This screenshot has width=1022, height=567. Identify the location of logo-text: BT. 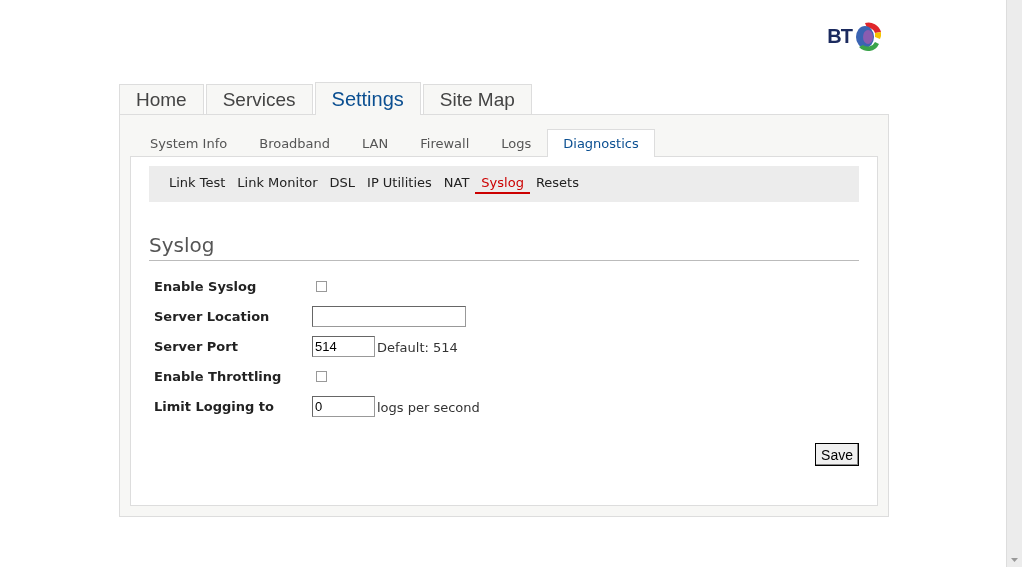
(839, 36).